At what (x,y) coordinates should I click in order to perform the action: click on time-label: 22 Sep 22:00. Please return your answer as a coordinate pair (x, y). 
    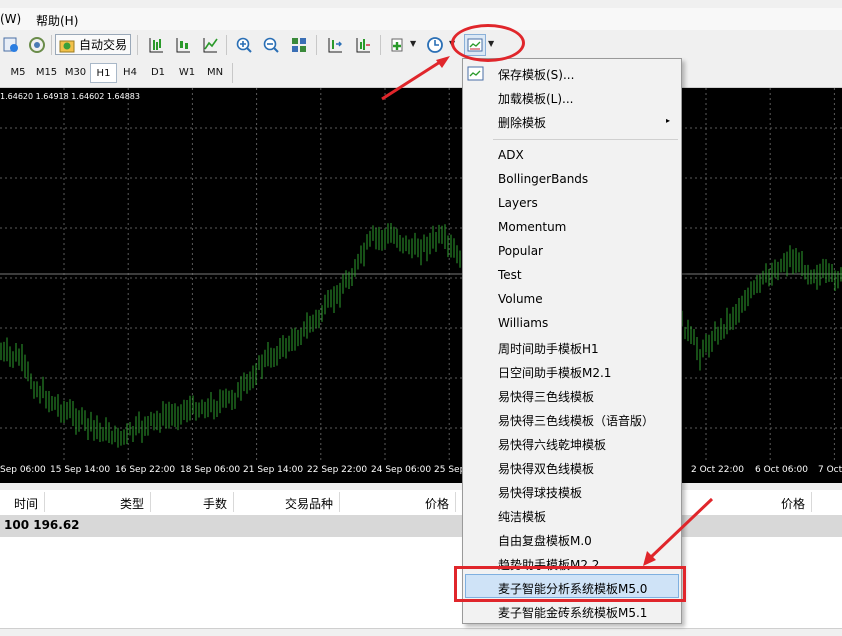
    Looking at the image, I should click on (337, 470).